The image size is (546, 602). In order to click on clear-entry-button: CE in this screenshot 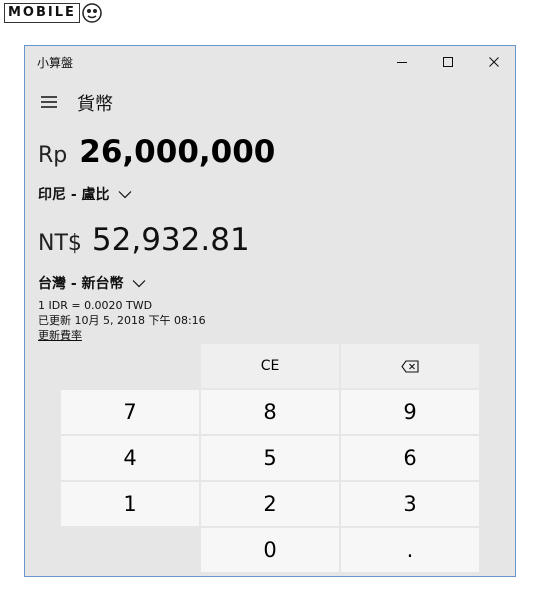, I will do `click(270, 366)`.